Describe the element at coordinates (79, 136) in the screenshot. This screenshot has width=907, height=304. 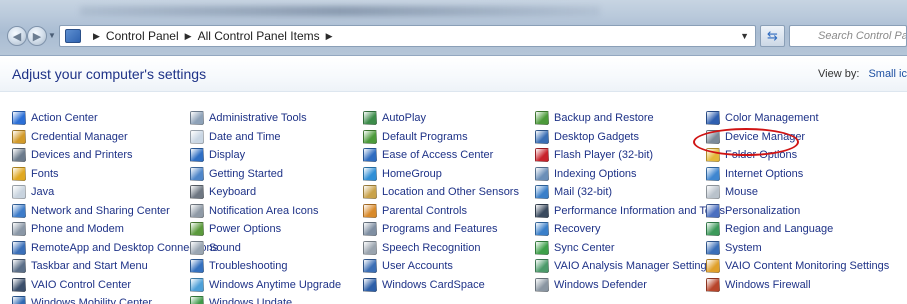
I see `control-panel-item-label: Credential Manager` at that location.